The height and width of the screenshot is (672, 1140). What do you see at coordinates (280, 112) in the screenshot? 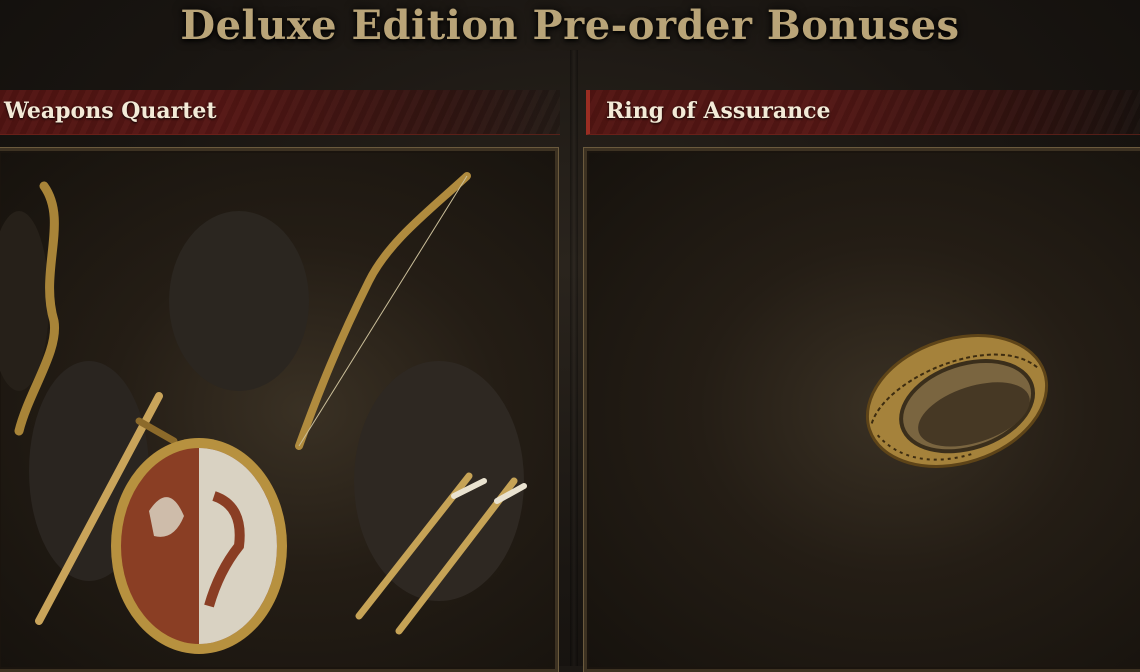
I see `section-banner-weapons: Weapons Quartet` at bounding box center [280, 112].